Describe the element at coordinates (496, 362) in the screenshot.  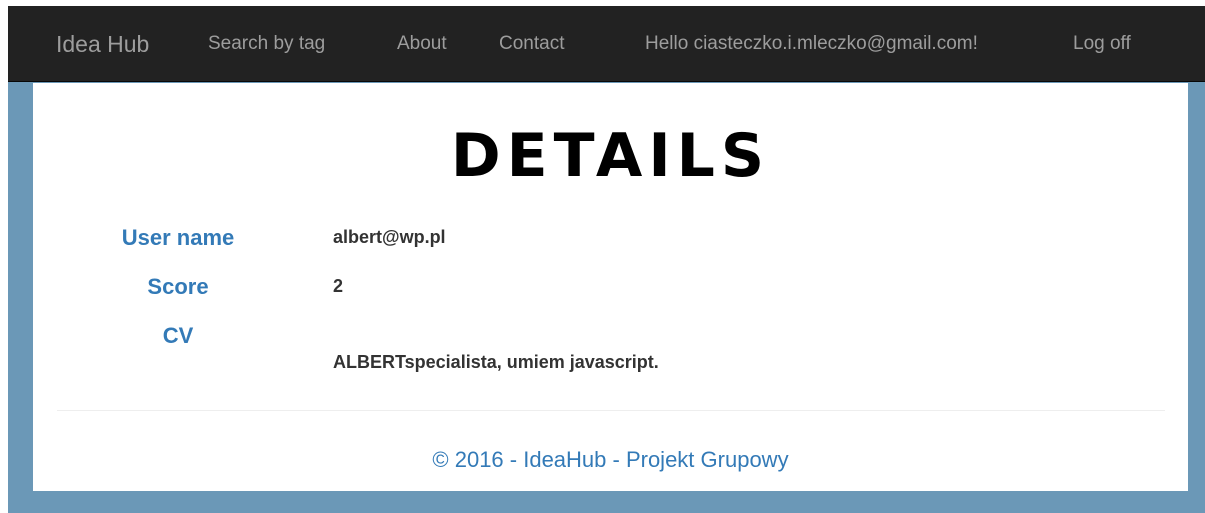
I see `cv-value: ALBERTspecialista, umiem javascript.` at that location.